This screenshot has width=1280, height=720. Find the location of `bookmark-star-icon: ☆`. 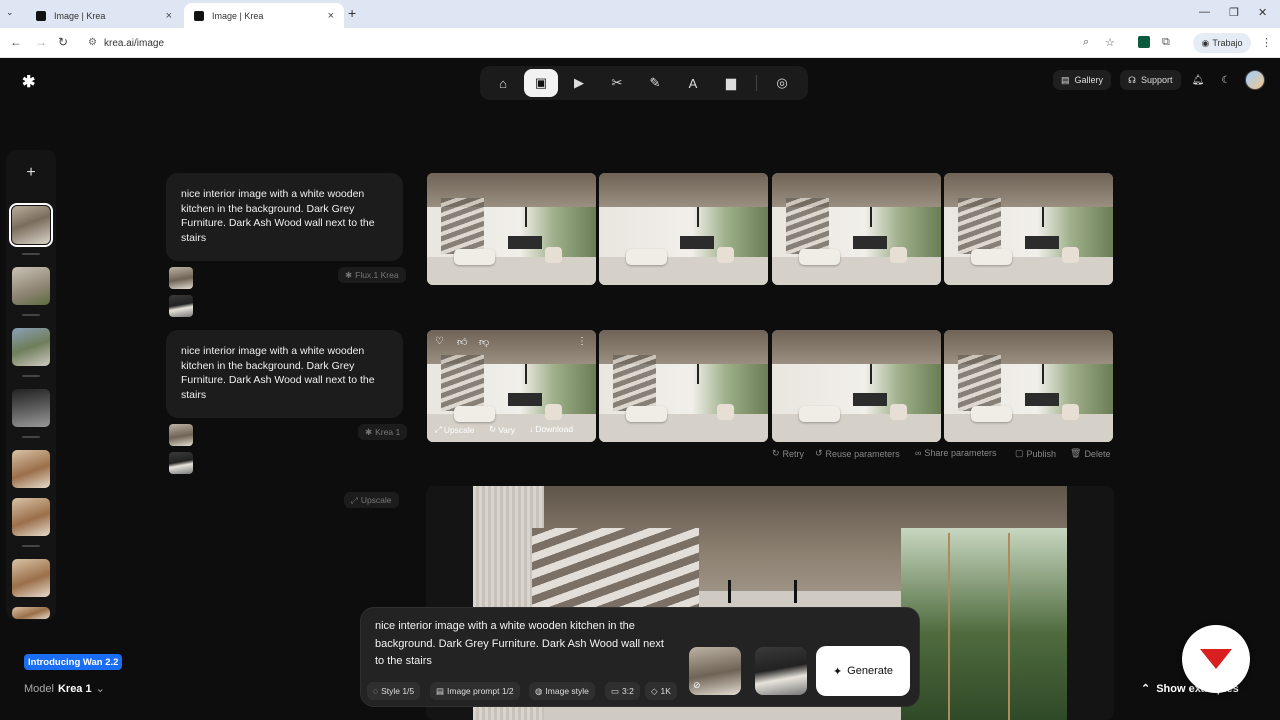

bookmark-star-icon: ☆ is located at coordinates (1110, 42).